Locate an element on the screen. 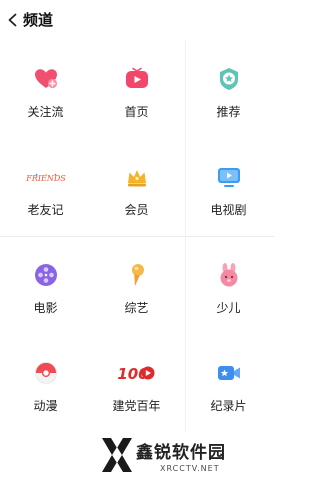  svg-text: FRIENDS is located at coordinates (46, 178).